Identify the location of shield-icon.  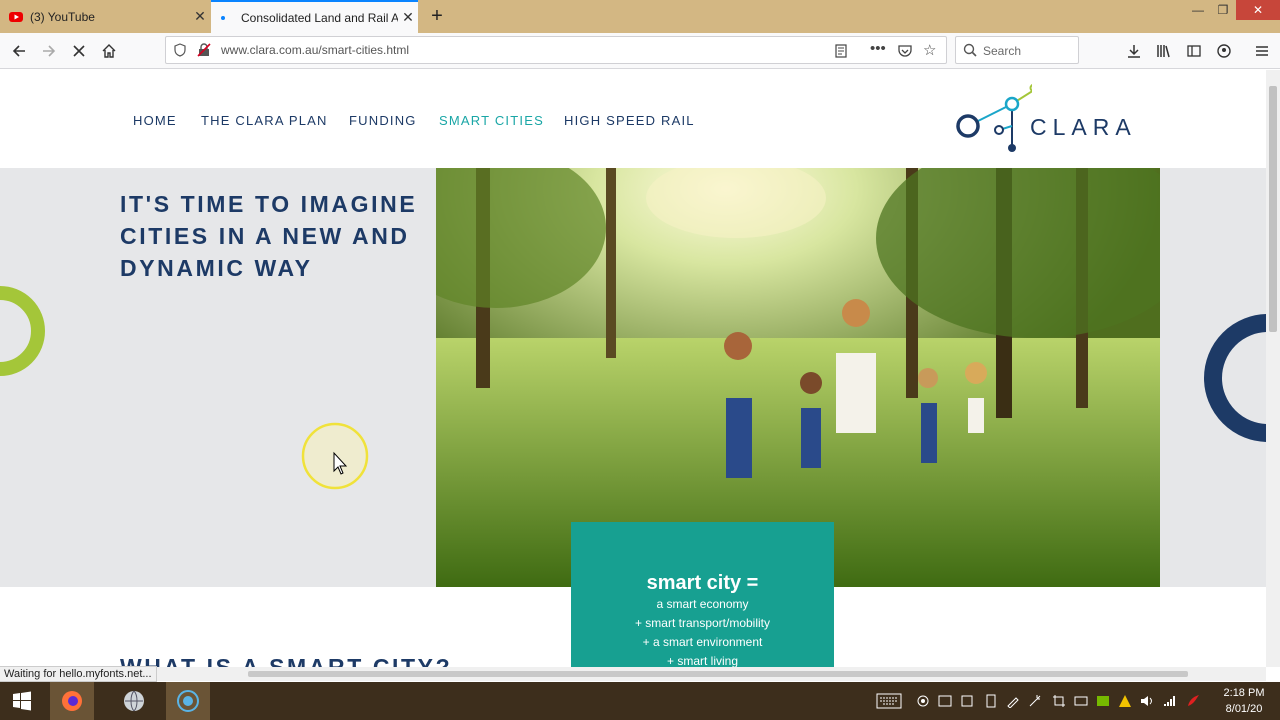
(180, 50).